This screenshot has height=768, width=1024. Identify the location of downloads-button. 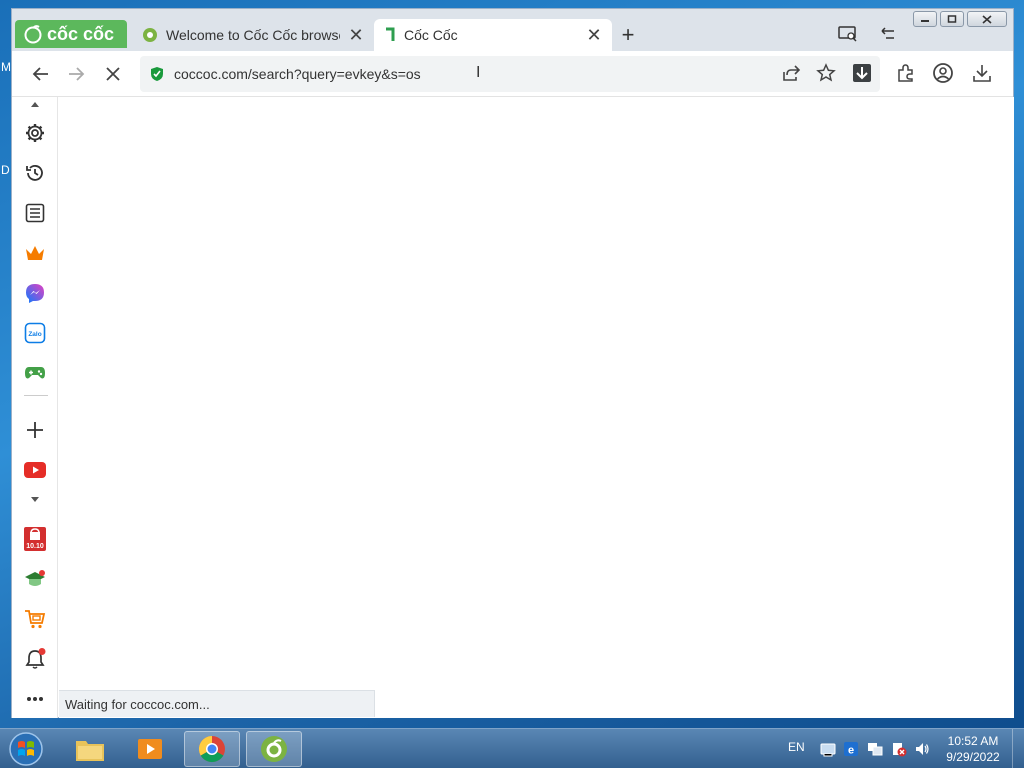
(982, 73).